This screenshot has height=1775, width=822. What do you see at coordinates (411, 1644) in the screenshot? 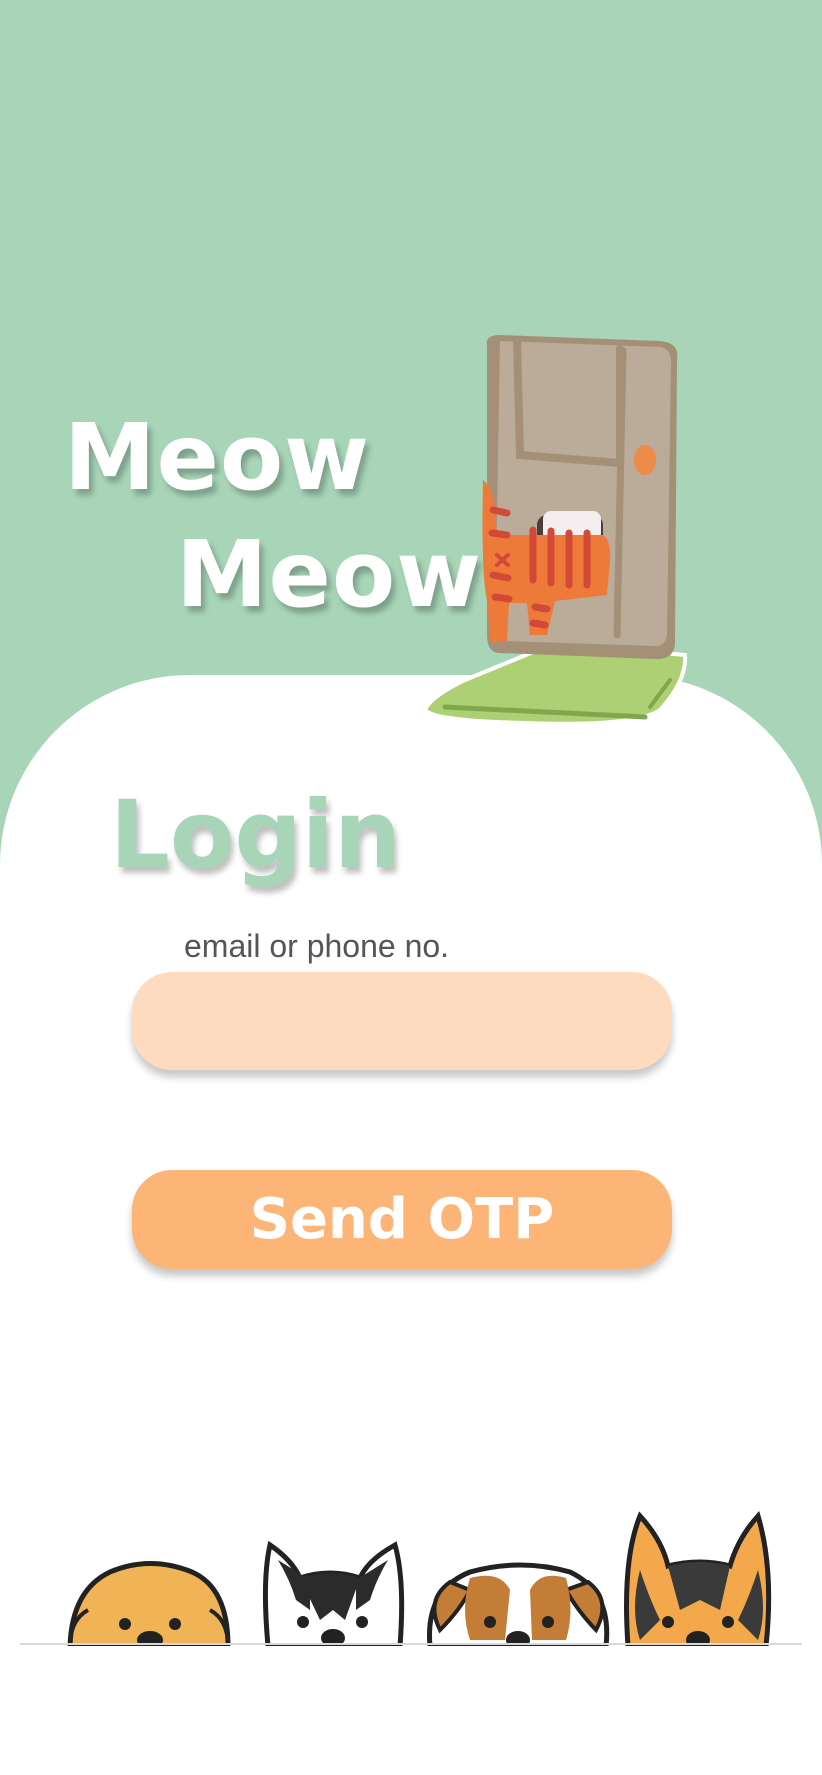
I see `bottom-divider` at bounding box center [411, 1644].